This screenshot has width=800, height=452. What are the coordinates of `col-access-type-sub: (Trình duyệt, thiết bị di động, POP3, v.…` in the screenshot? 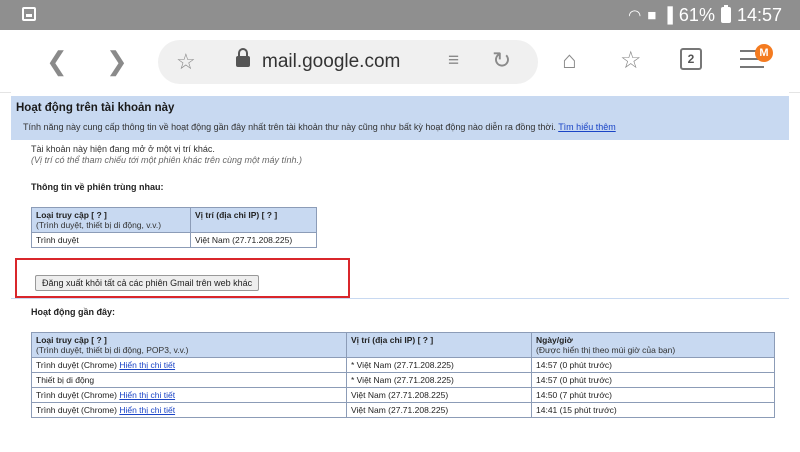 It's located at (112, 350).